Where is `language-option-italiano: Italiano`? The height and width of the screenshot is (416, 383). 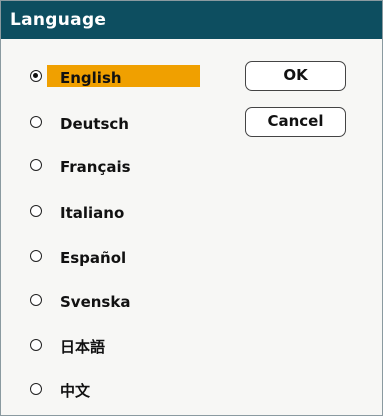 language-option-italiano: Italiano is located at coordinates (79, 211).